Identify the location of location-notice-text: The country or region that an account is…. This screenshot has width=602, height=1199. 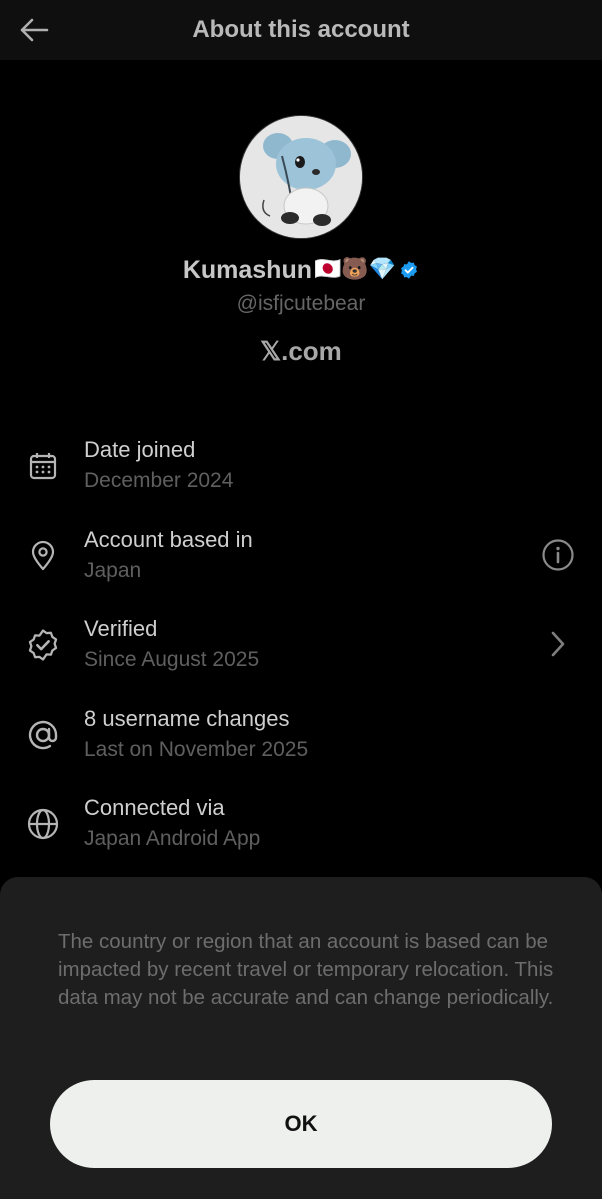
(306, 969).